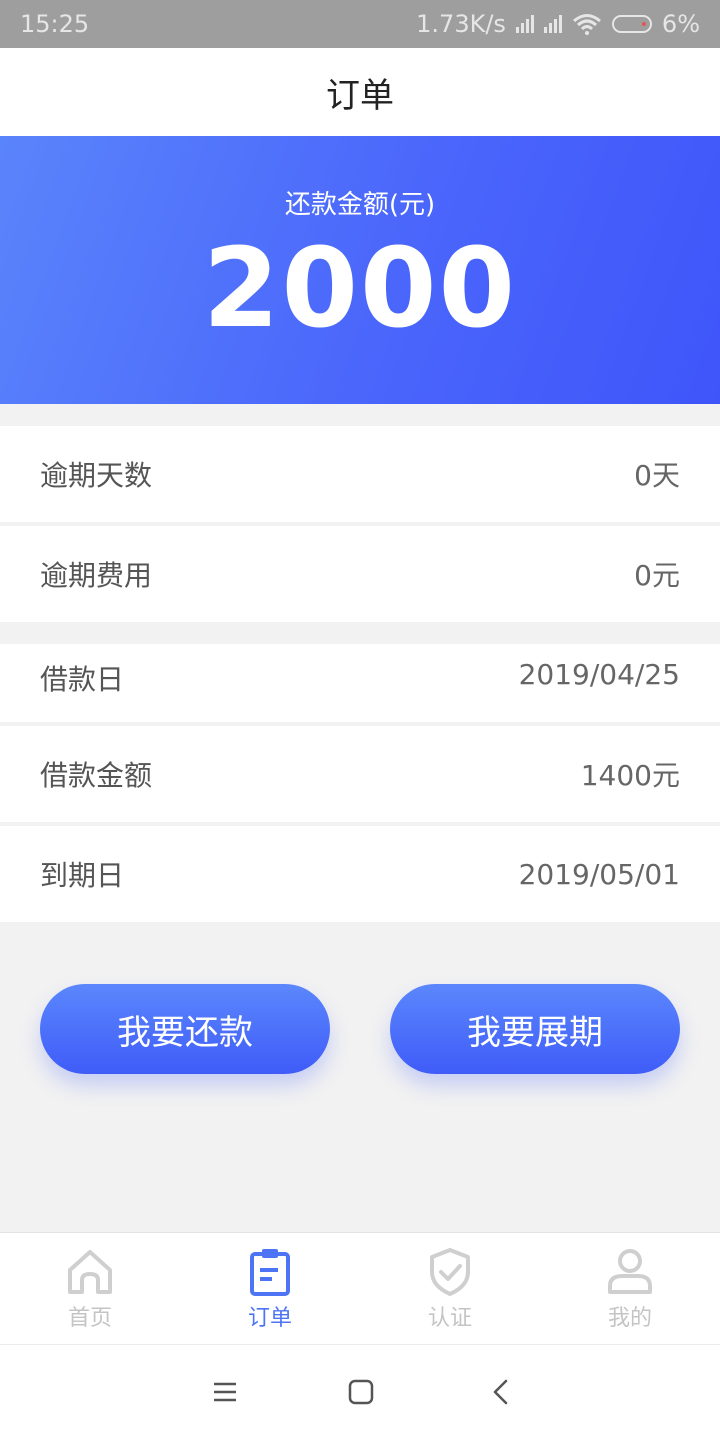 The height and width of the screenshot is (1441, 720). I want to click on repay-button: 我要还款, so click(185, 1029).